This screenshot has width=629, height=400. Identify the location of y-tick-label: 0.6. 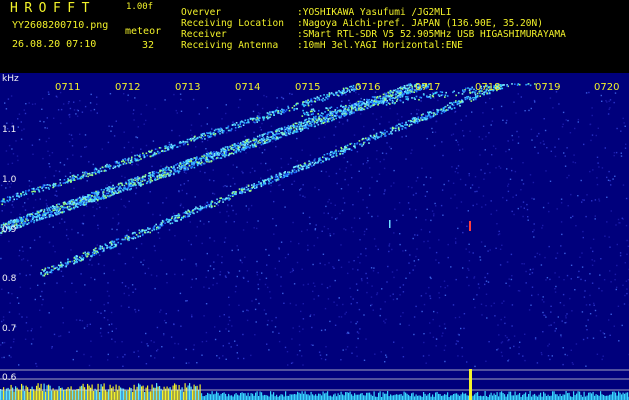
(9, 378).